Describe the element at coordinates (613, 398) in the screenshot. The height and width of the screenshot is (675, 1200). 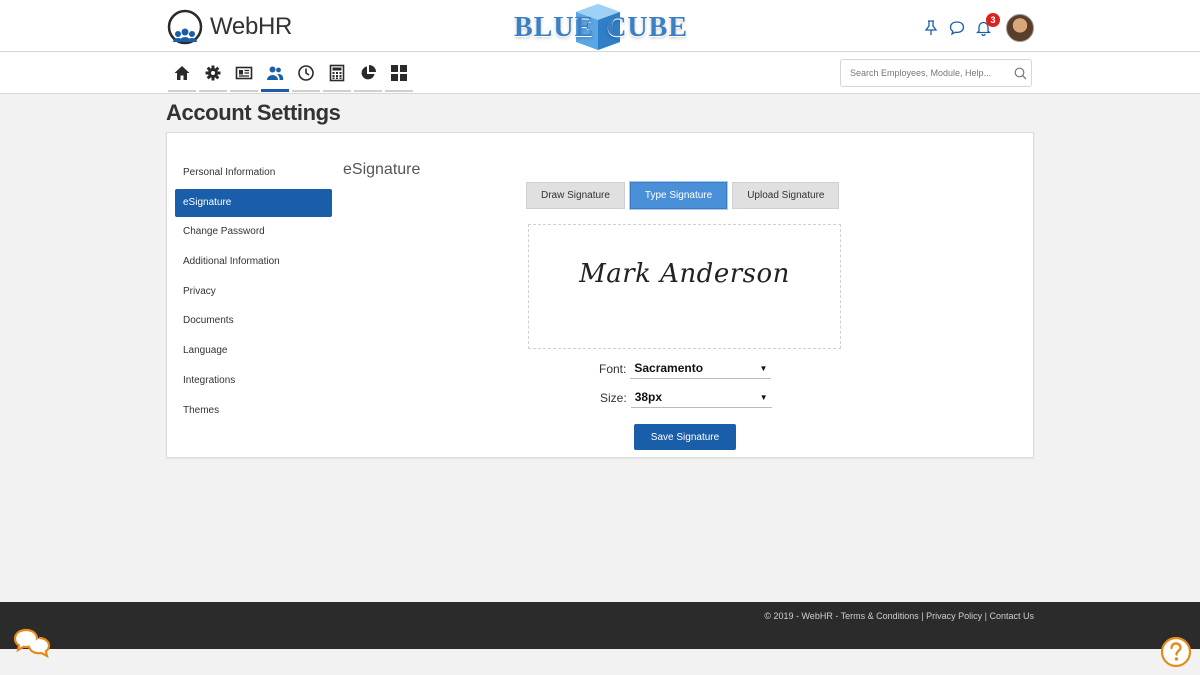
I see `size-label: Size:` at that location.